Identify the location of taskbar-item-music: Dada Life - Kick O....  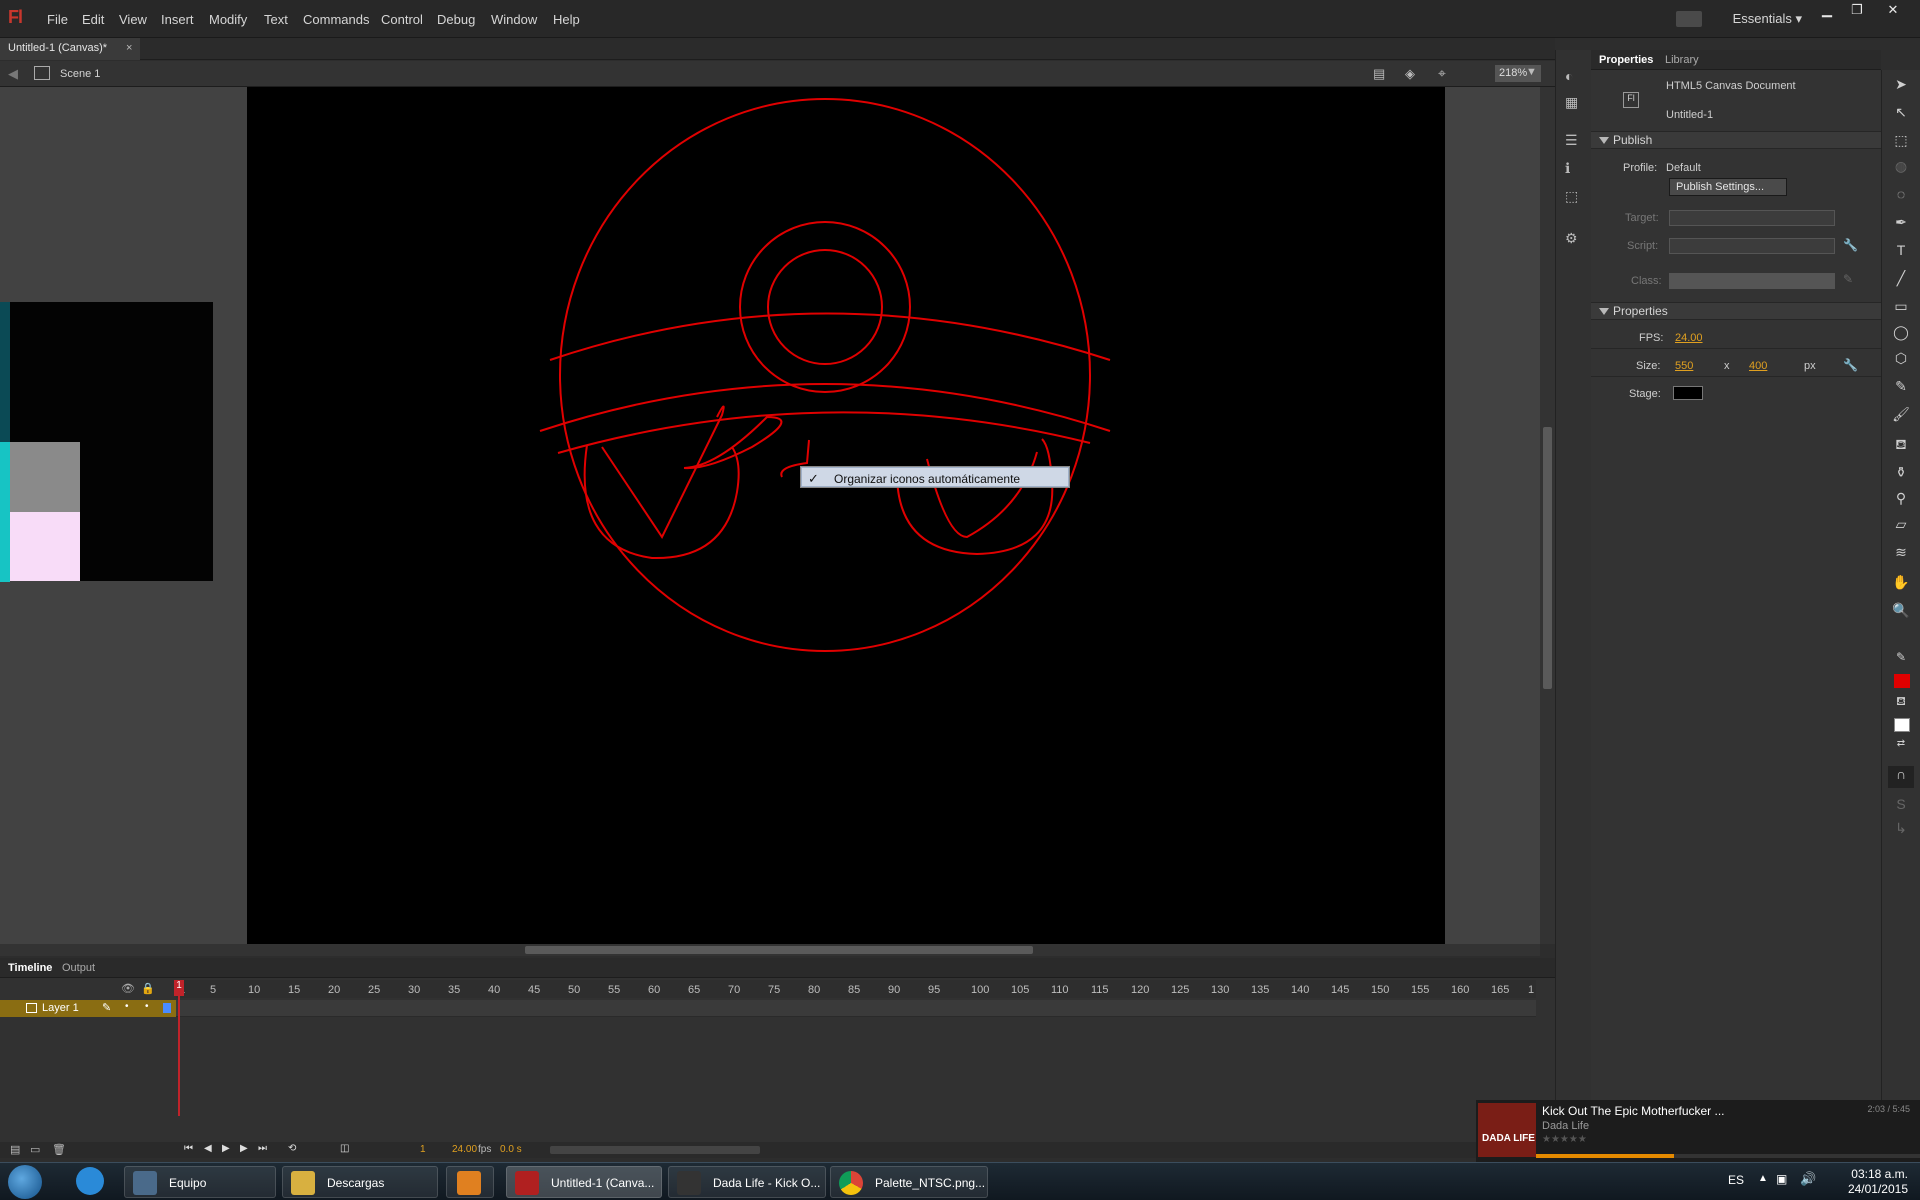
(747, 1182).